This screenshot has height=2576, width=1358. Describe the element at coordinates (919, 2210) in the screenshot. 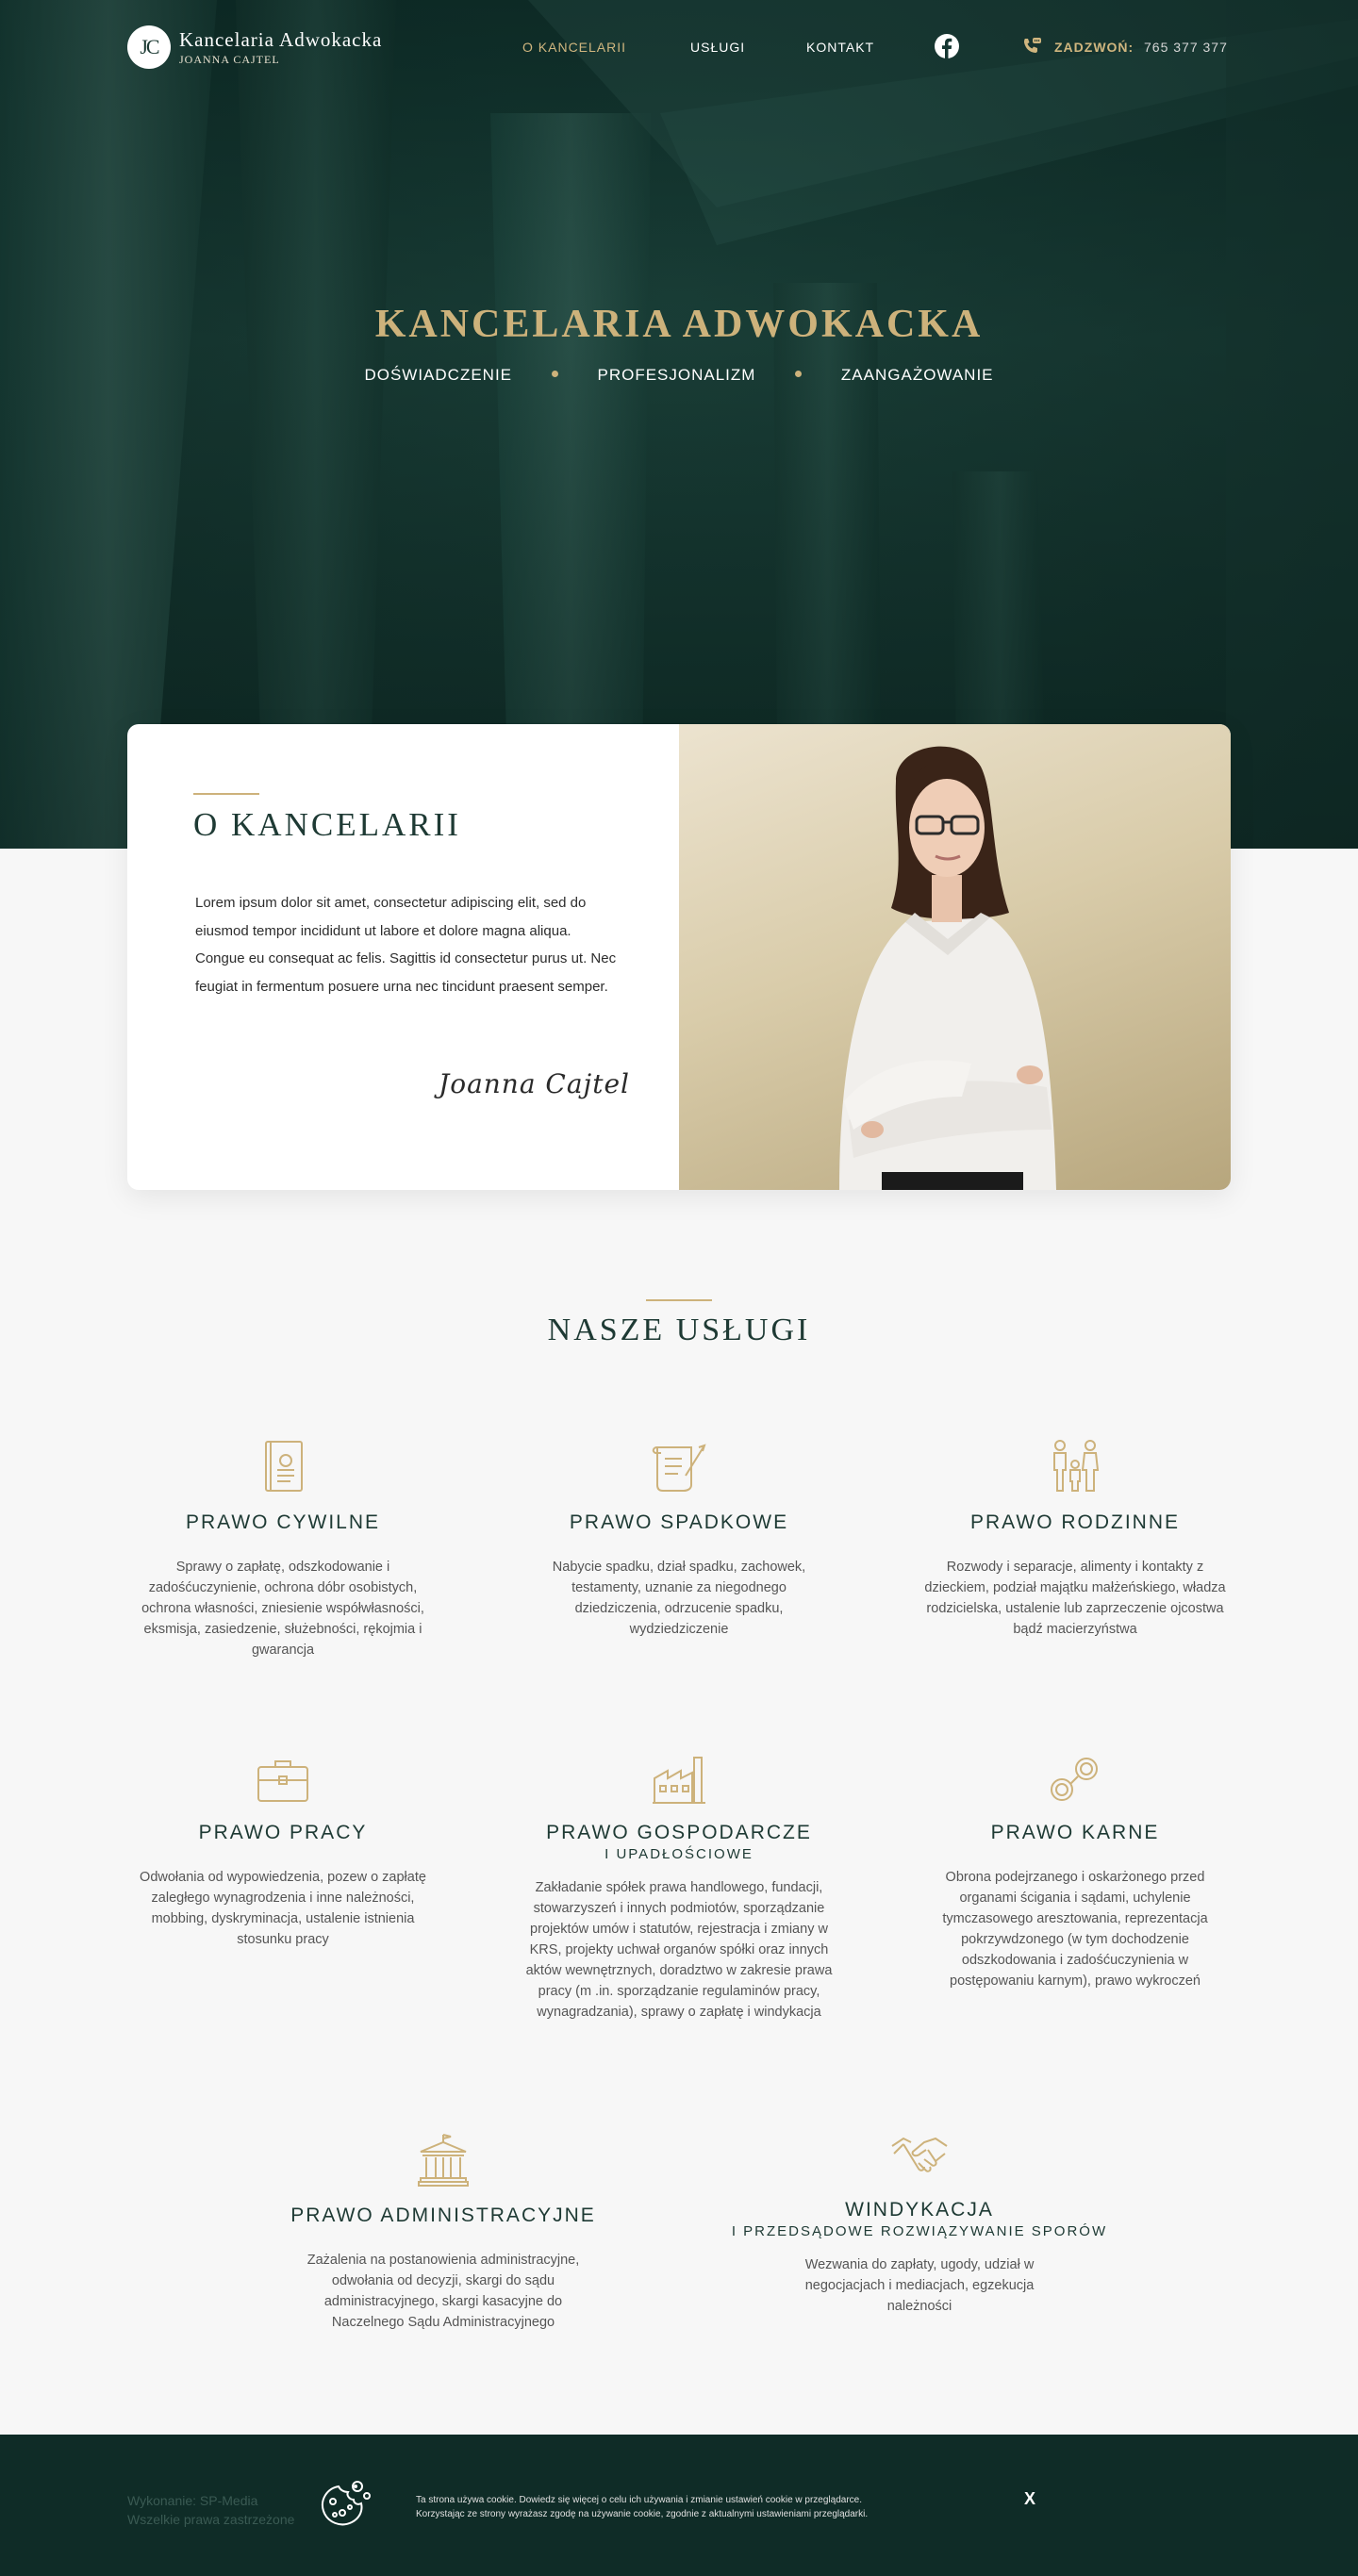

I see `service-title: WINDYKACJA` at that location.